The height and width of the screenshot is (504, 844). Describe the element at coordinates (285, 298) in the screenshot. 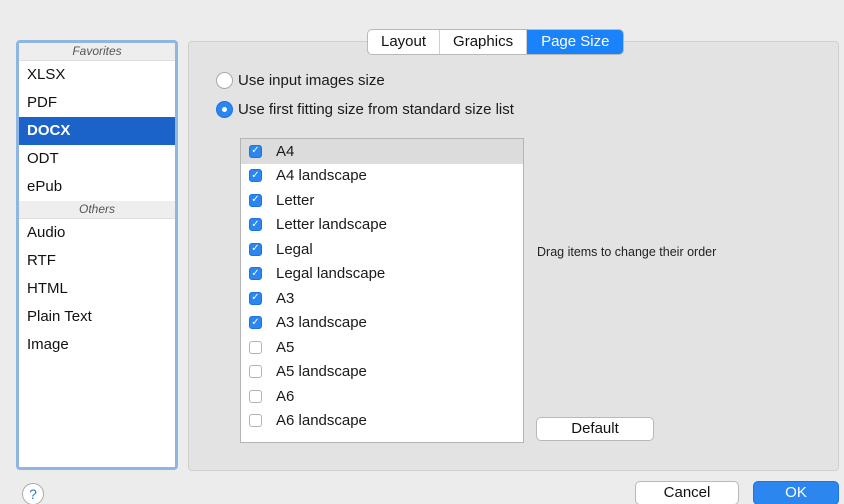

I see `size-label: A3` at that location.